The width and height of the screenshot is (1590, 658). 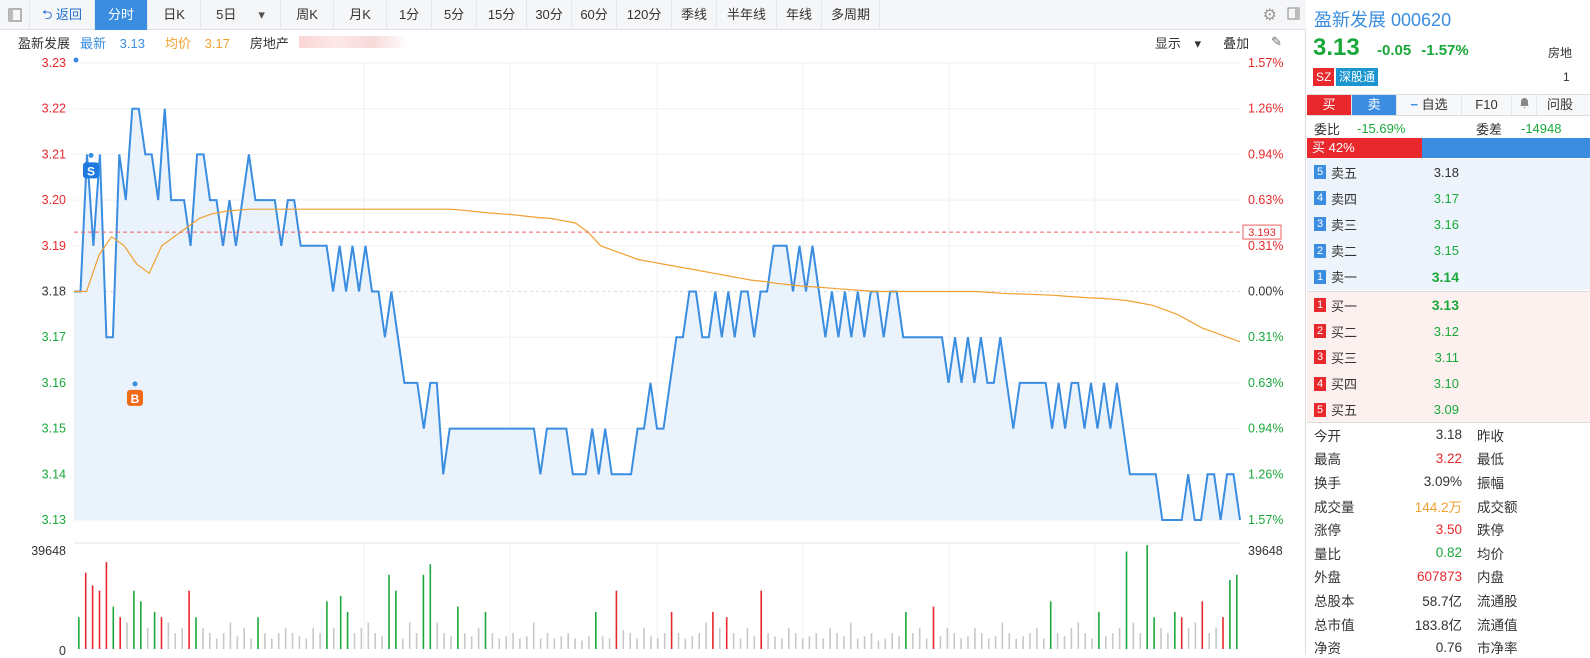 What do you see at coordinates (1448, 277) in the screenshot?
I see `orderbook-row: 1 卖一 3.14` at bounding box center [1448, 277].